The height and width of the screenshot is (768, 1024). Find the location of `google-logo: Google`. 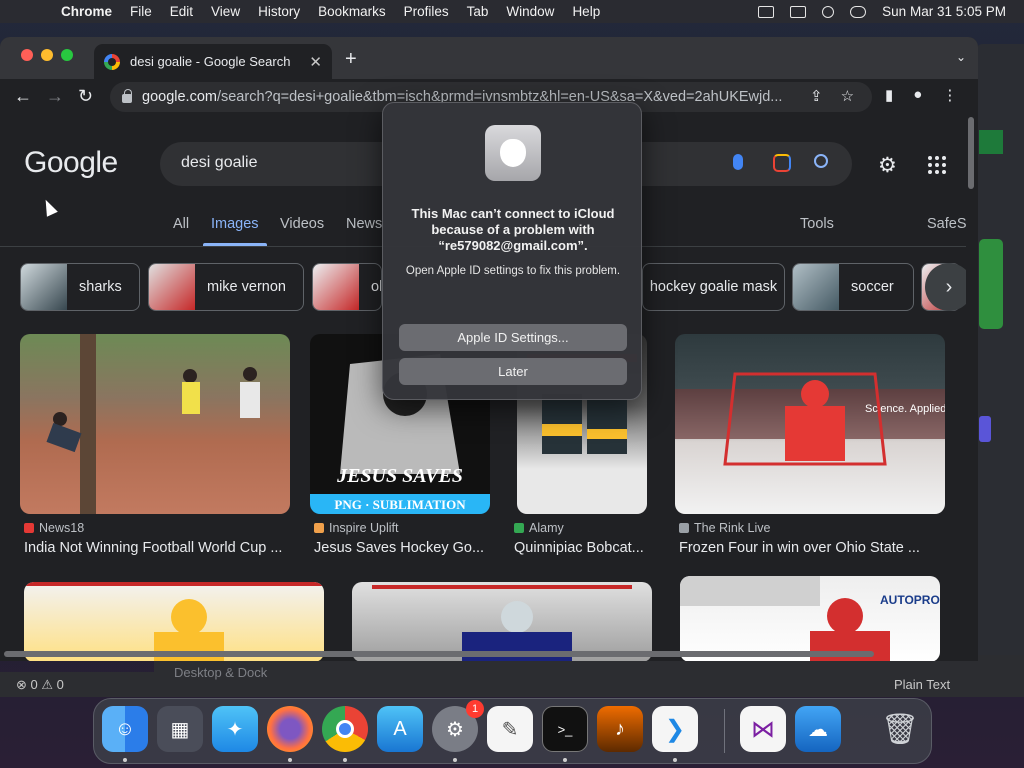

google-logo: Google is located at coordinates (71, 163).